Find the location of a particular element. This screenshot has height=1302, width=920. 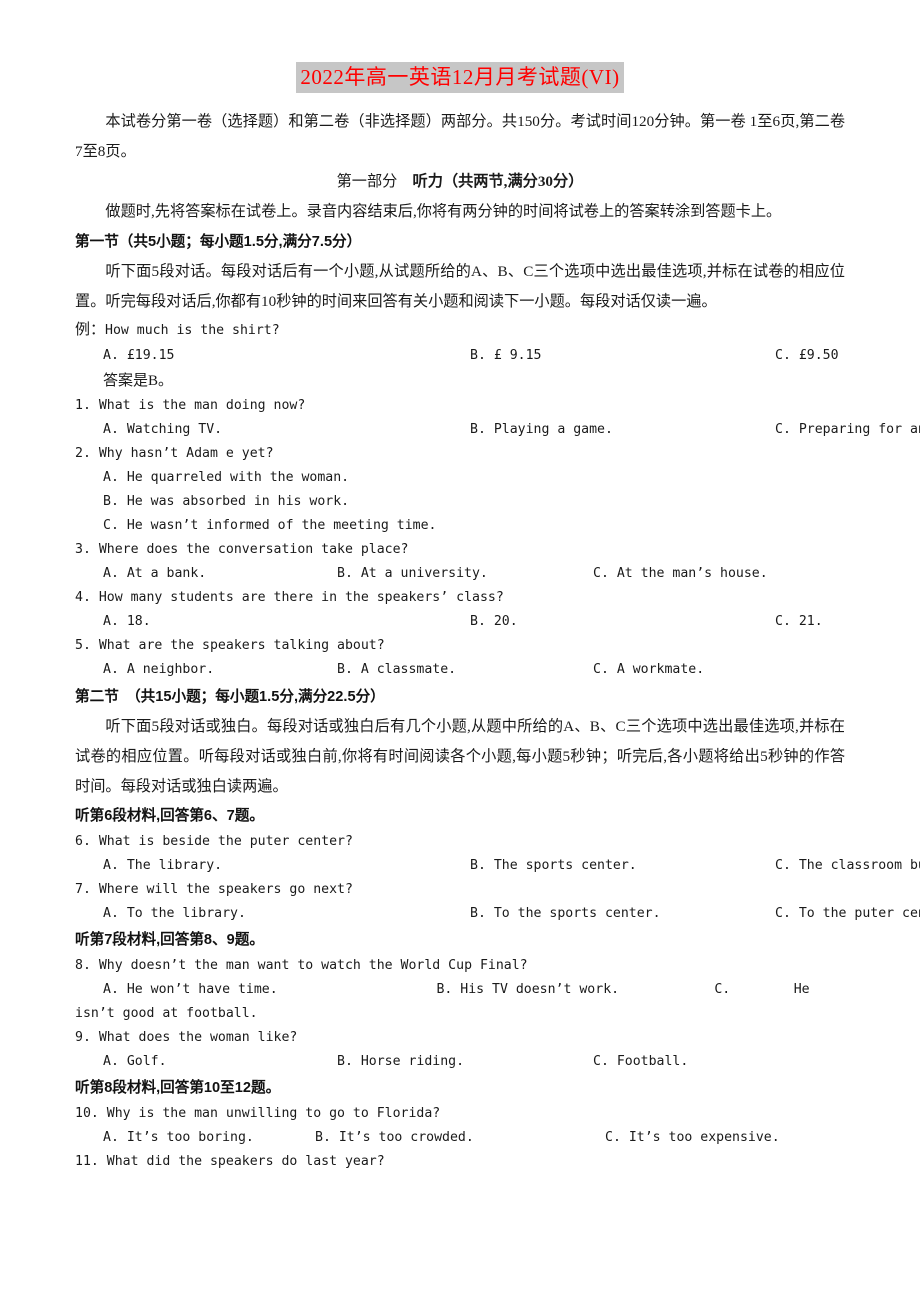

example-question-line: 例：How much is the shirt? is located at coordinates (460, 330).